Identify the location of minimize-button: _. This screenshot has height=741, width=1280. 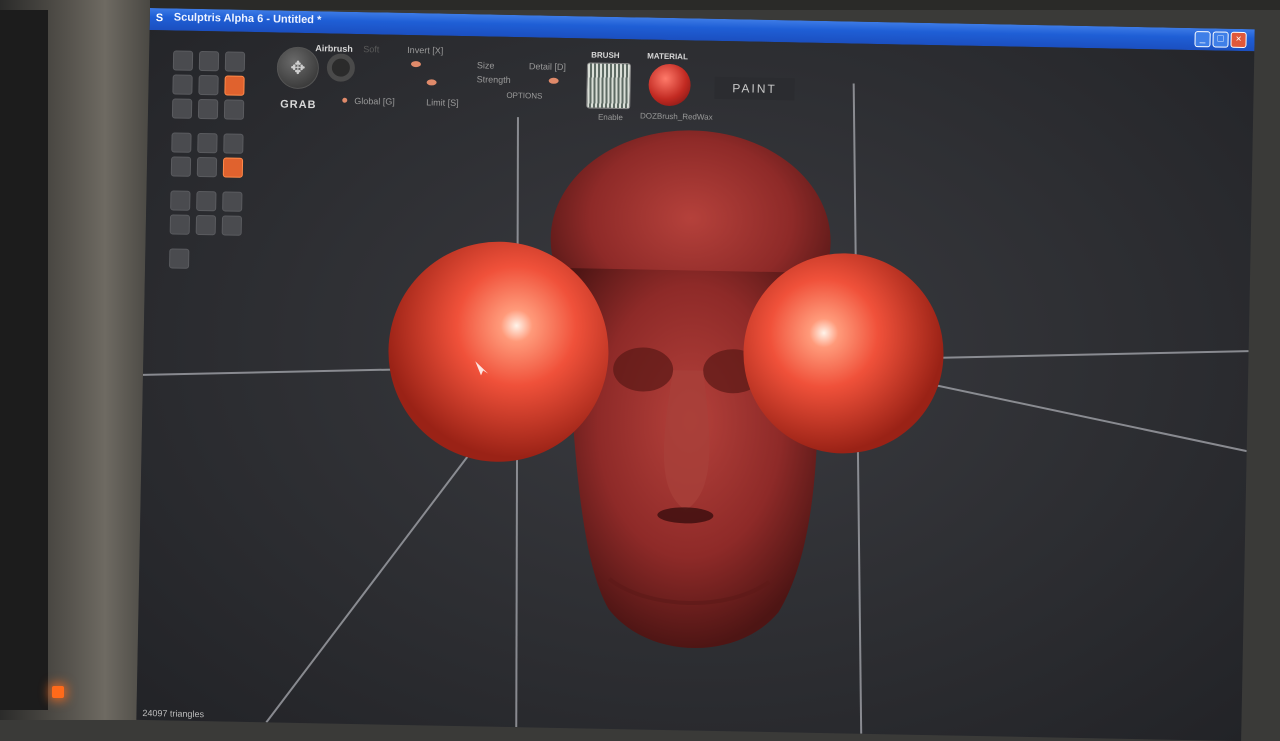
(1202, 39).